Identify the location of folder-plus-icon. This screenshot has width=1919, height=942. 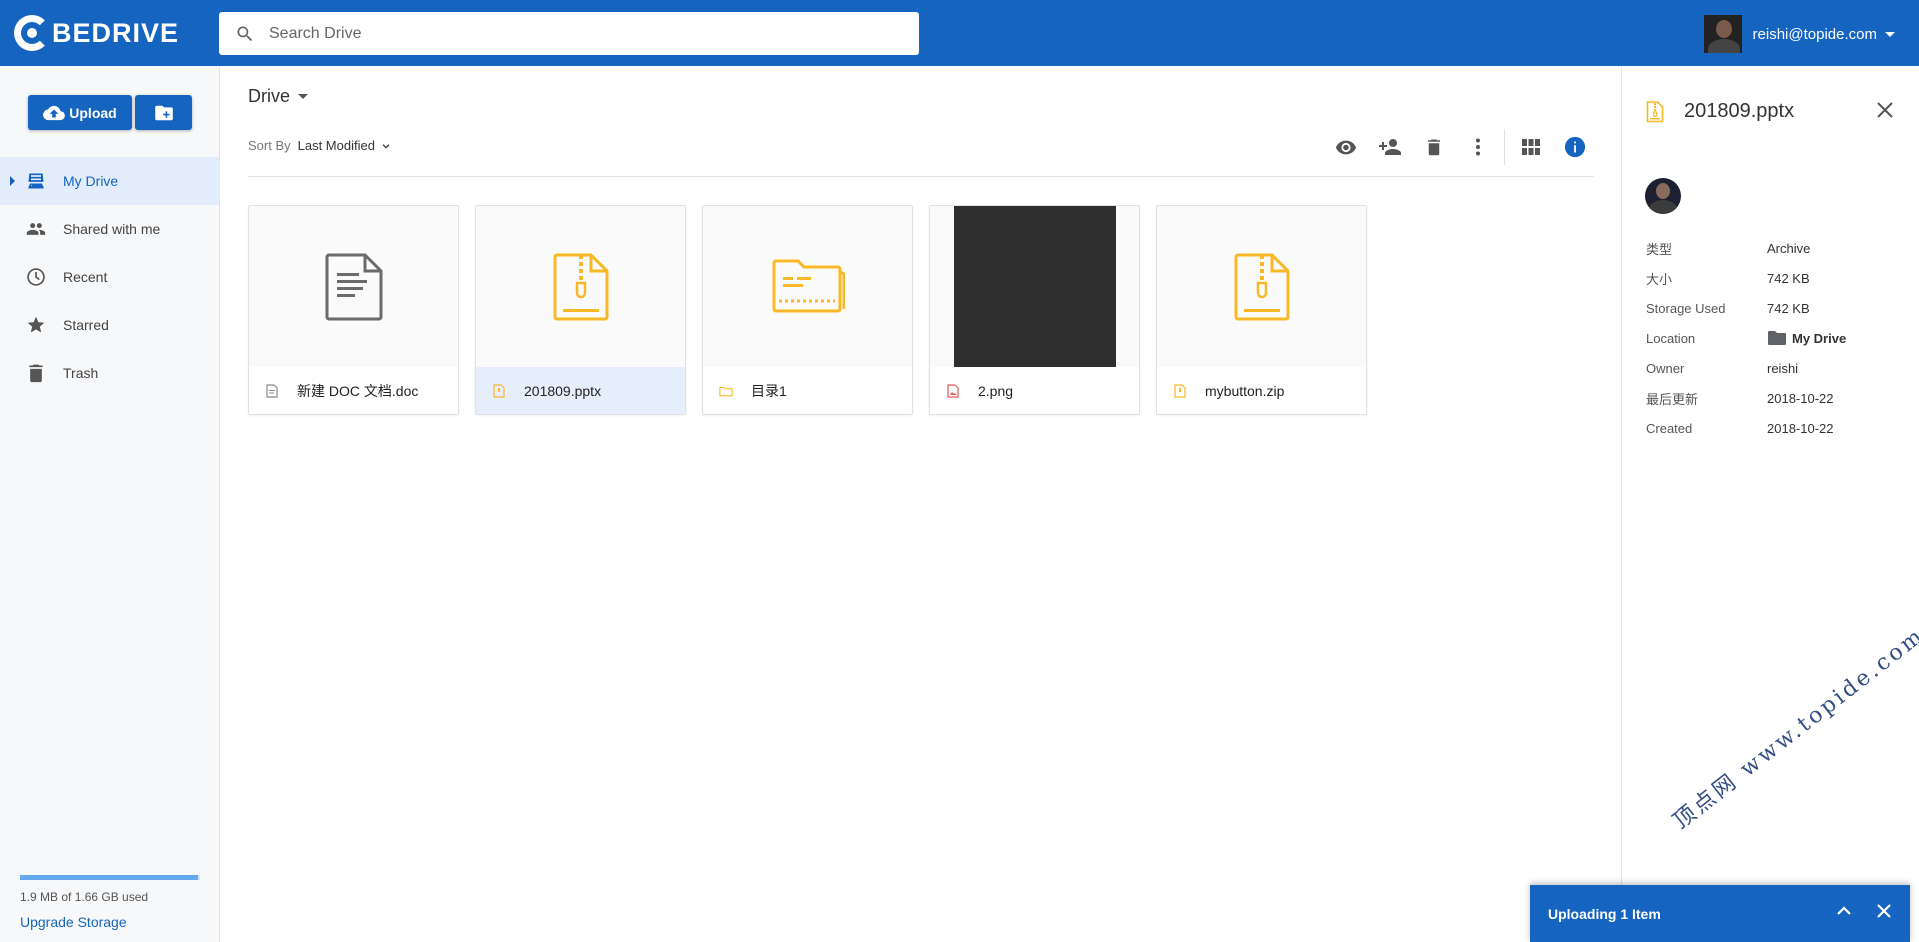
(163, 112).